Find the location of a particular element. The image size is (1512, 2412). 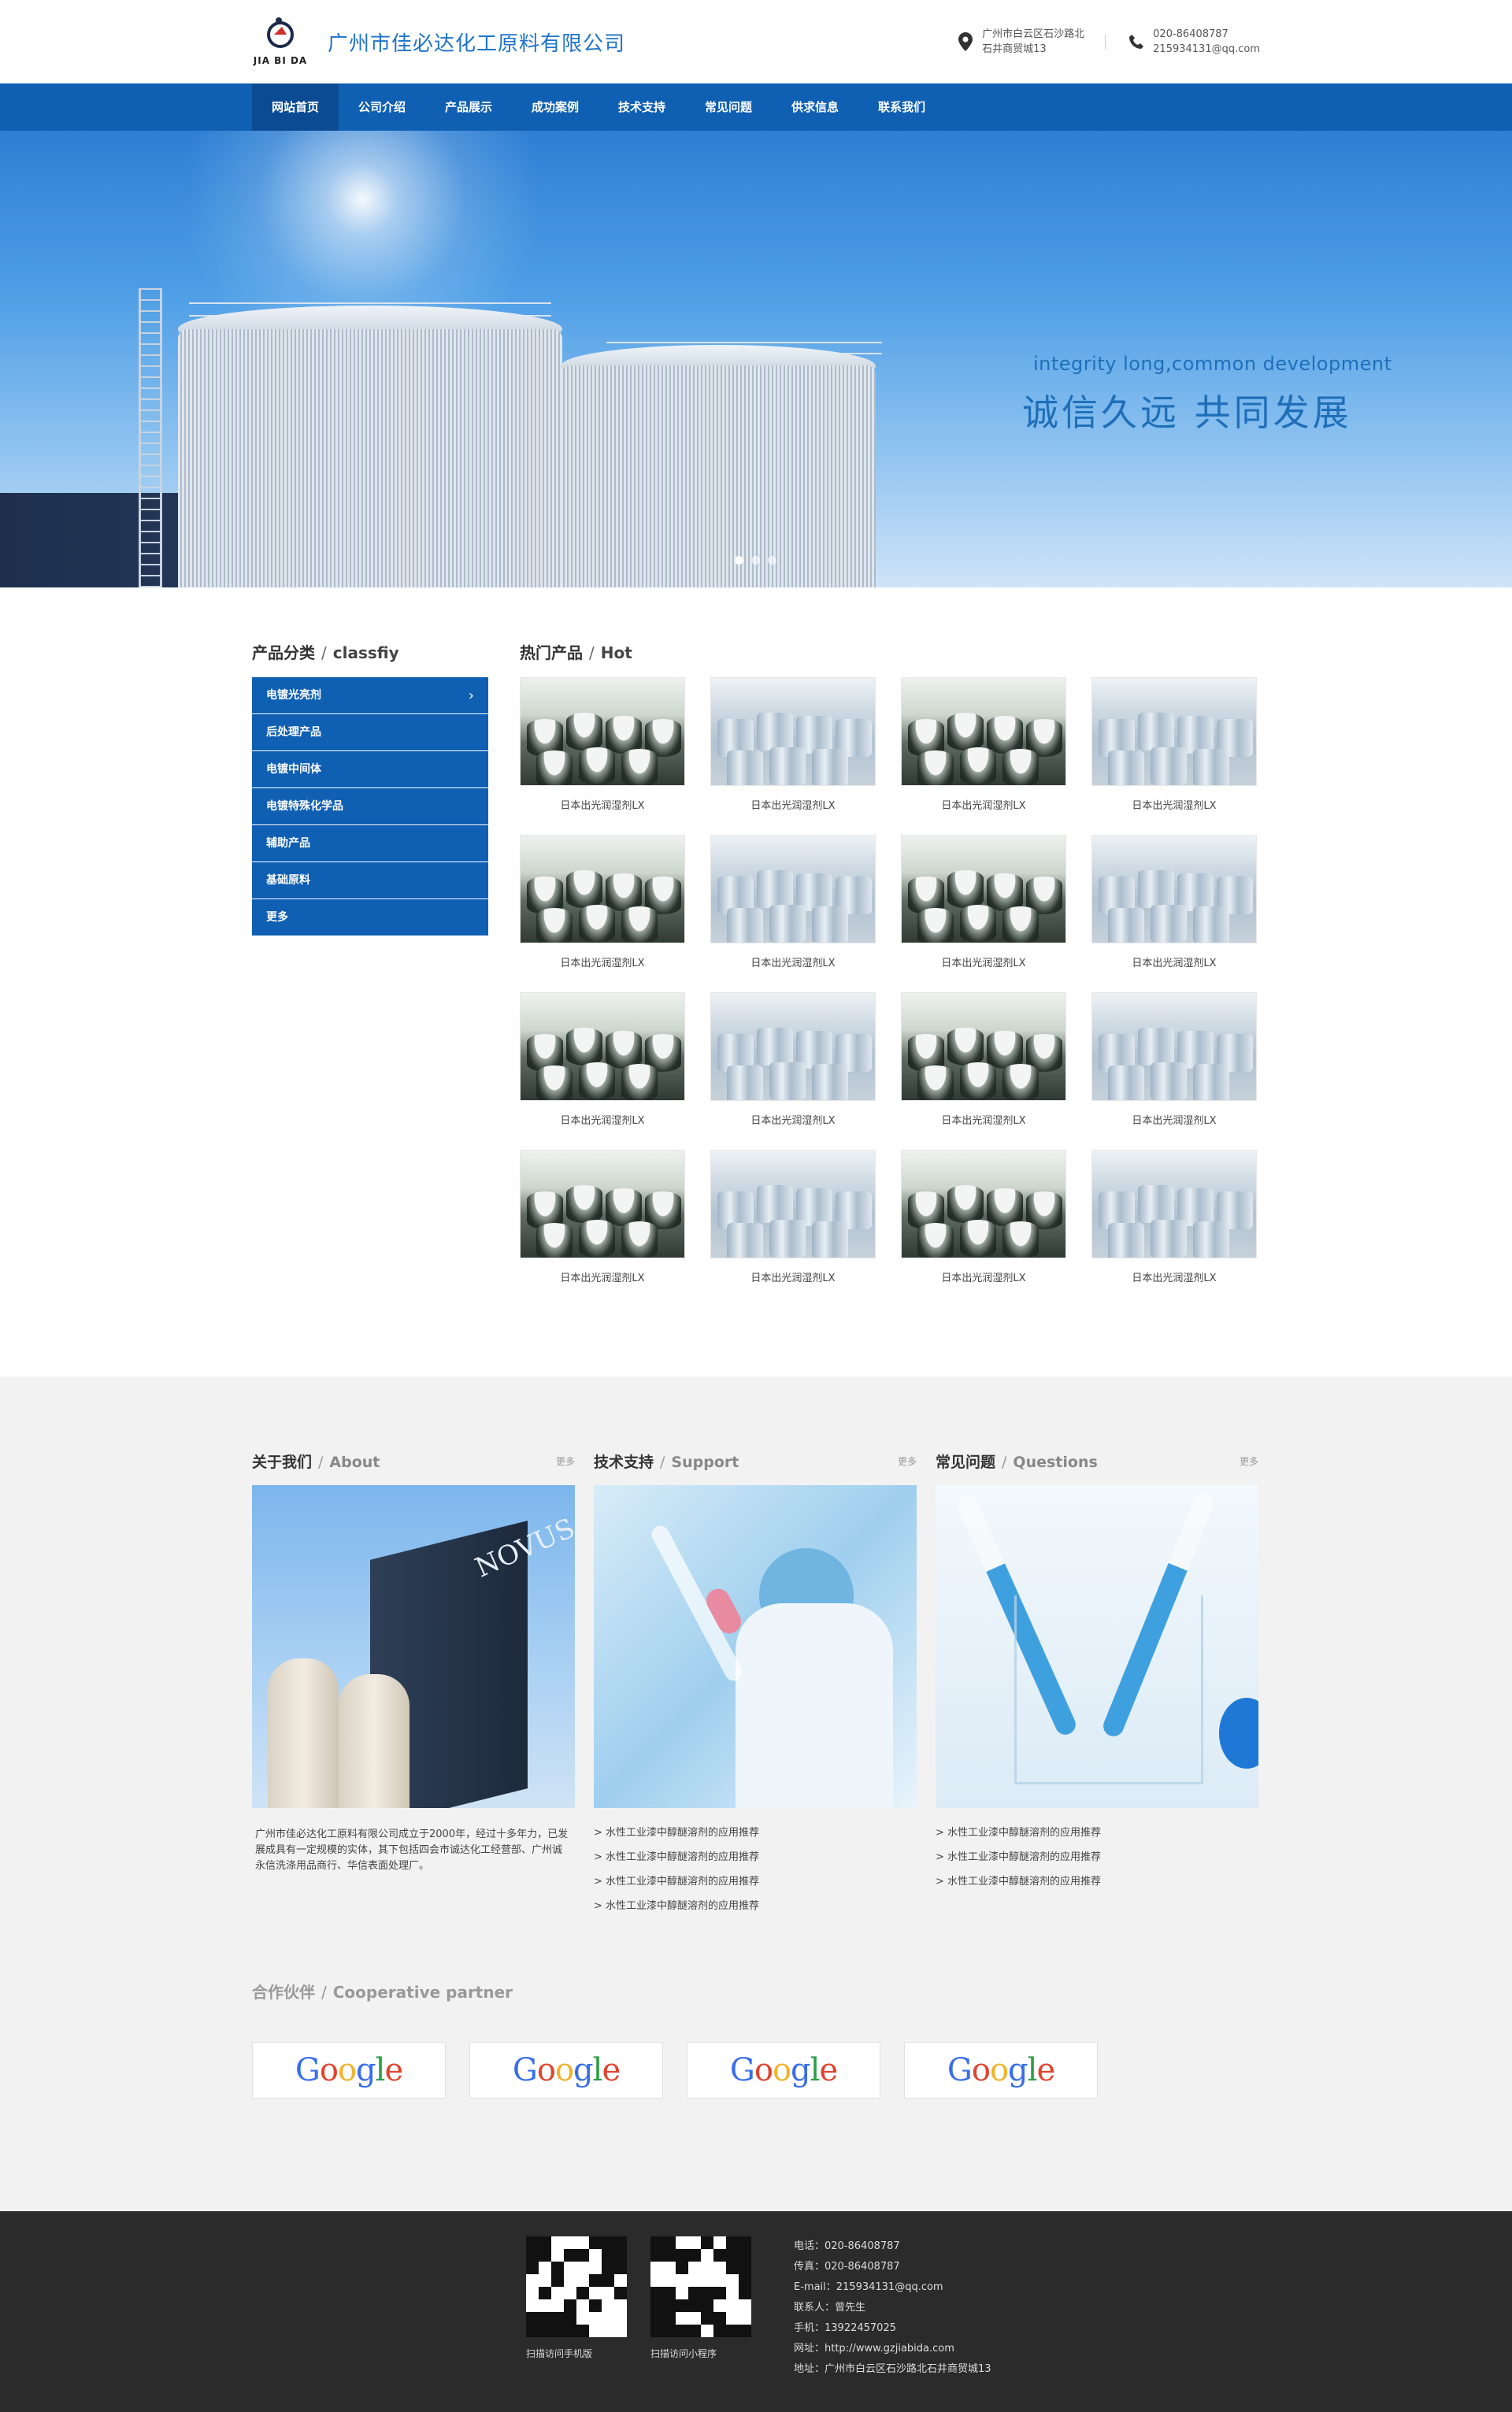

about-more-link: 更多 is located at coordinates (565, 1461).